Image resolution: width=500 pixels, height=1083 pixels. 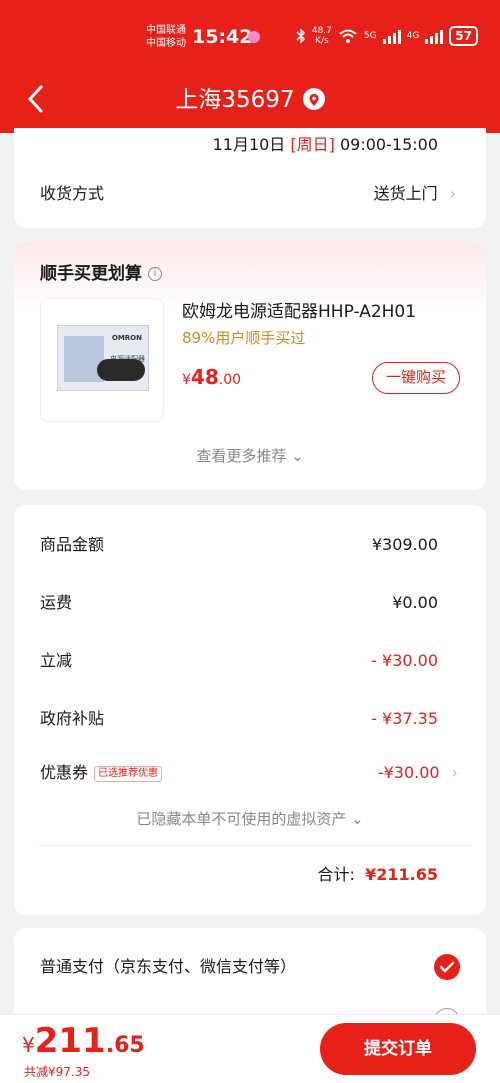 What do you see at coordinates (248, 194) in the screenshot?
I see `delivery-method-row: 收货方式 送货上门 ›` at bounding box center [248, 194].